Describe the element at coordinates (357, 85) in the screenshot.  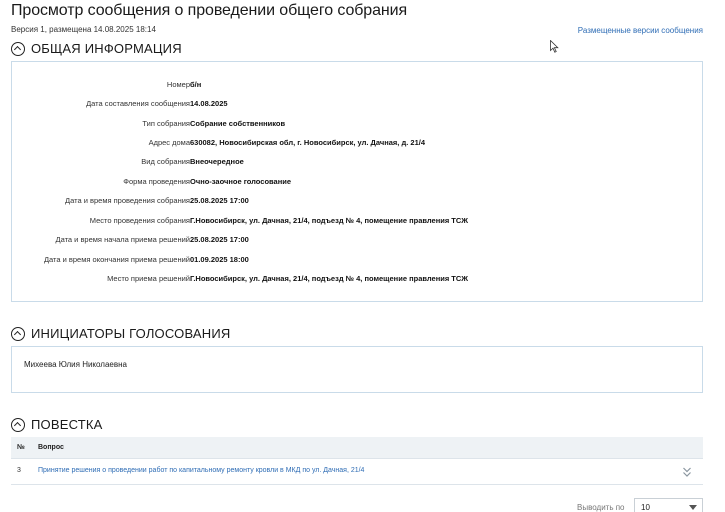
I see `info-row-number: Номер б/н` at that location.